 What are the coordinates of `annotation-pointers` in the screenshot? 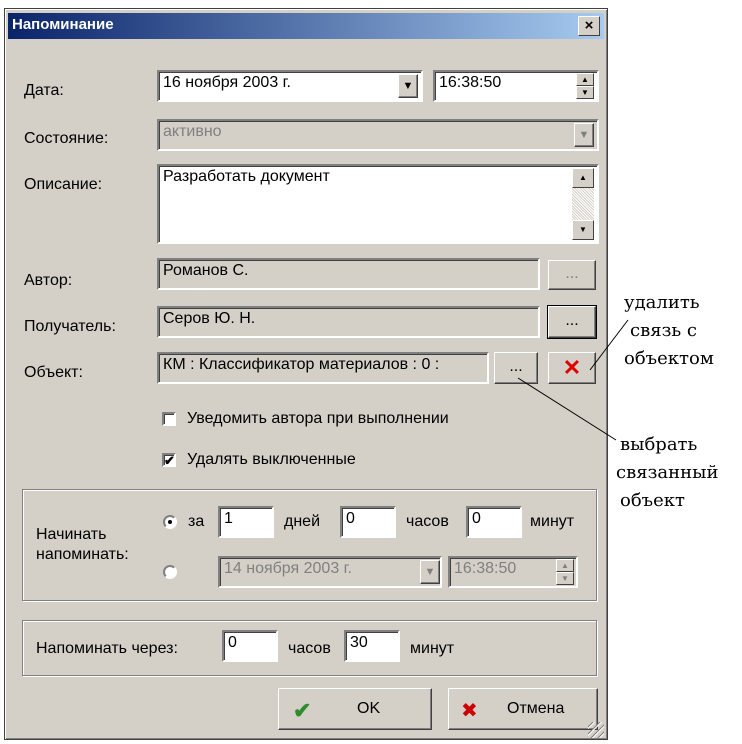 It's located at (573, 380).